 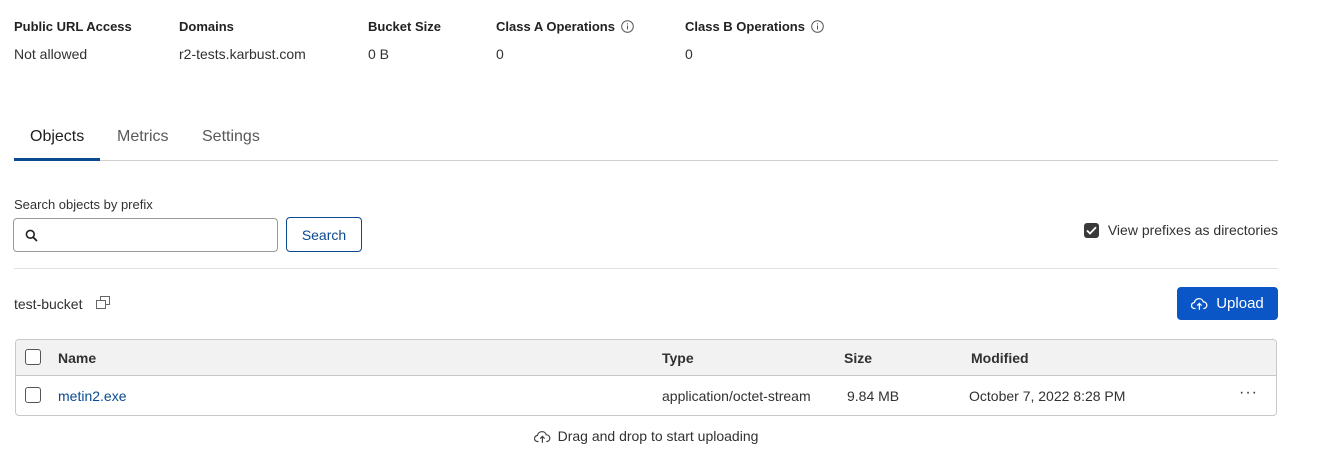 What do you see at coordinates (565, 40) in the screenshot?
I see `stat-class-a-operations: Class A Operations 0` at bounding box center [565, 40].